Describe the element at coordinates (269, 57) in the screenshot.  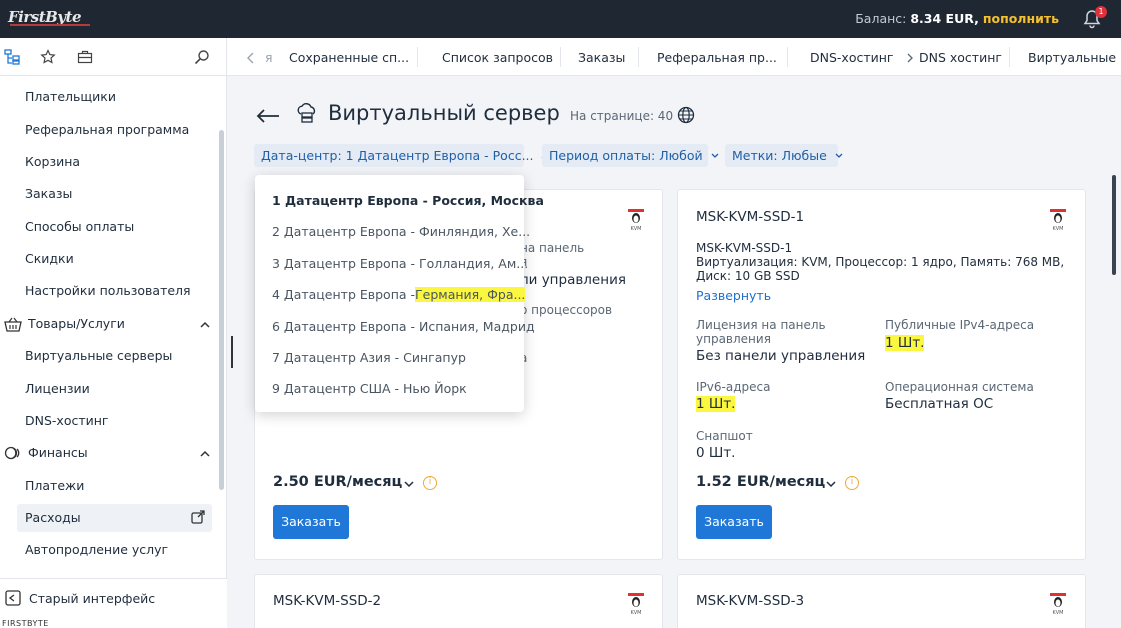
I see `tab-partial: я` at that location.